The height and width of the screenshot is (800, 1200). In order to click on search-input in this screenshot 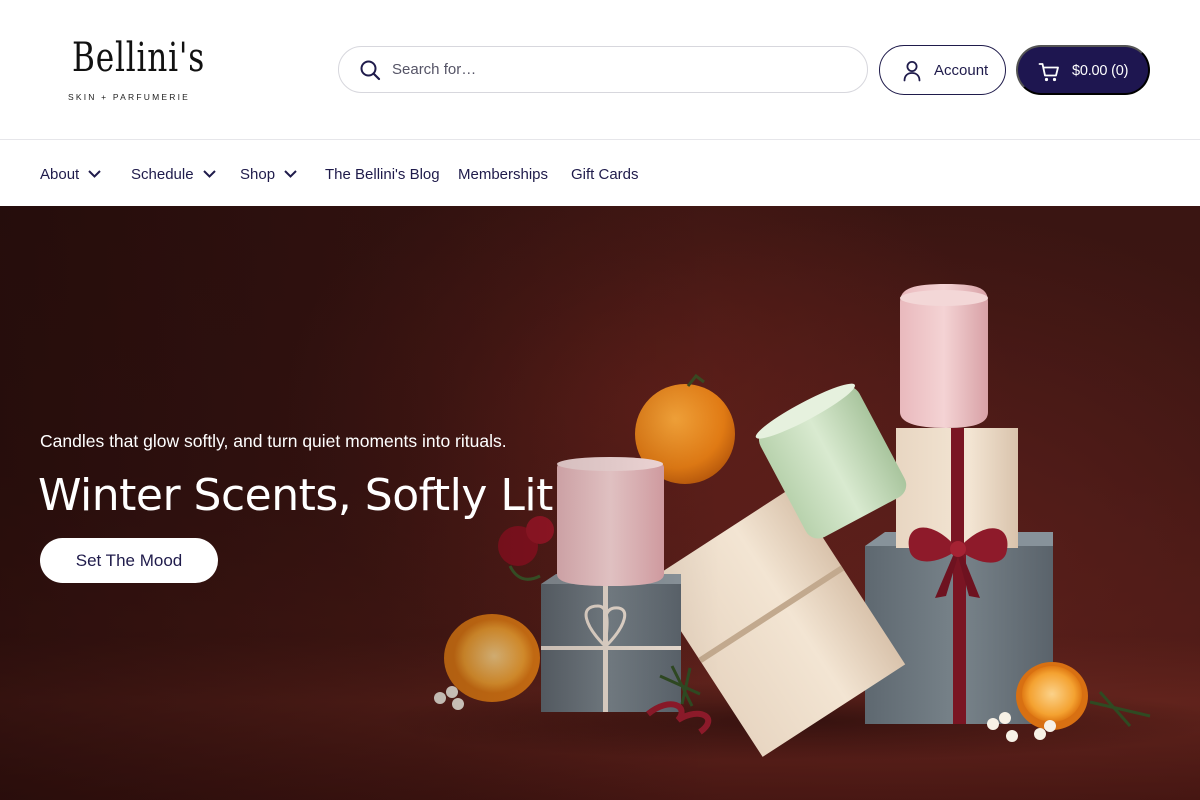, I will do `click(622, 69)`.